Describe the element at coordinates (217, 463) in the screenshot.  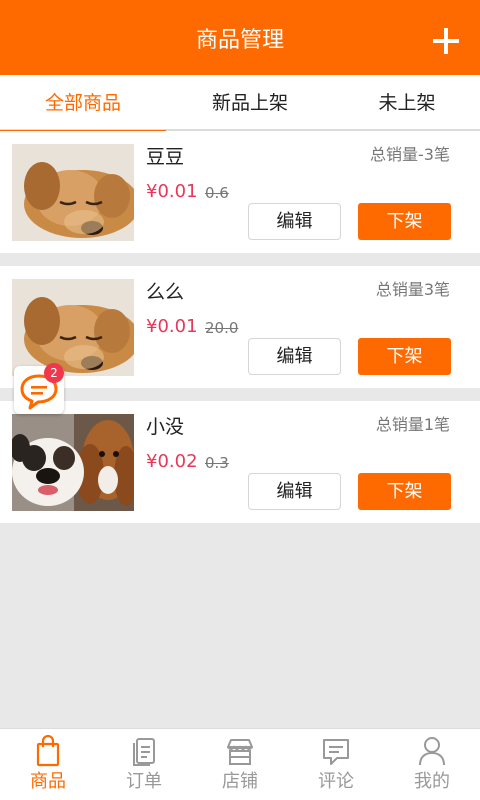
I see `original-price: 0.3` at that location.